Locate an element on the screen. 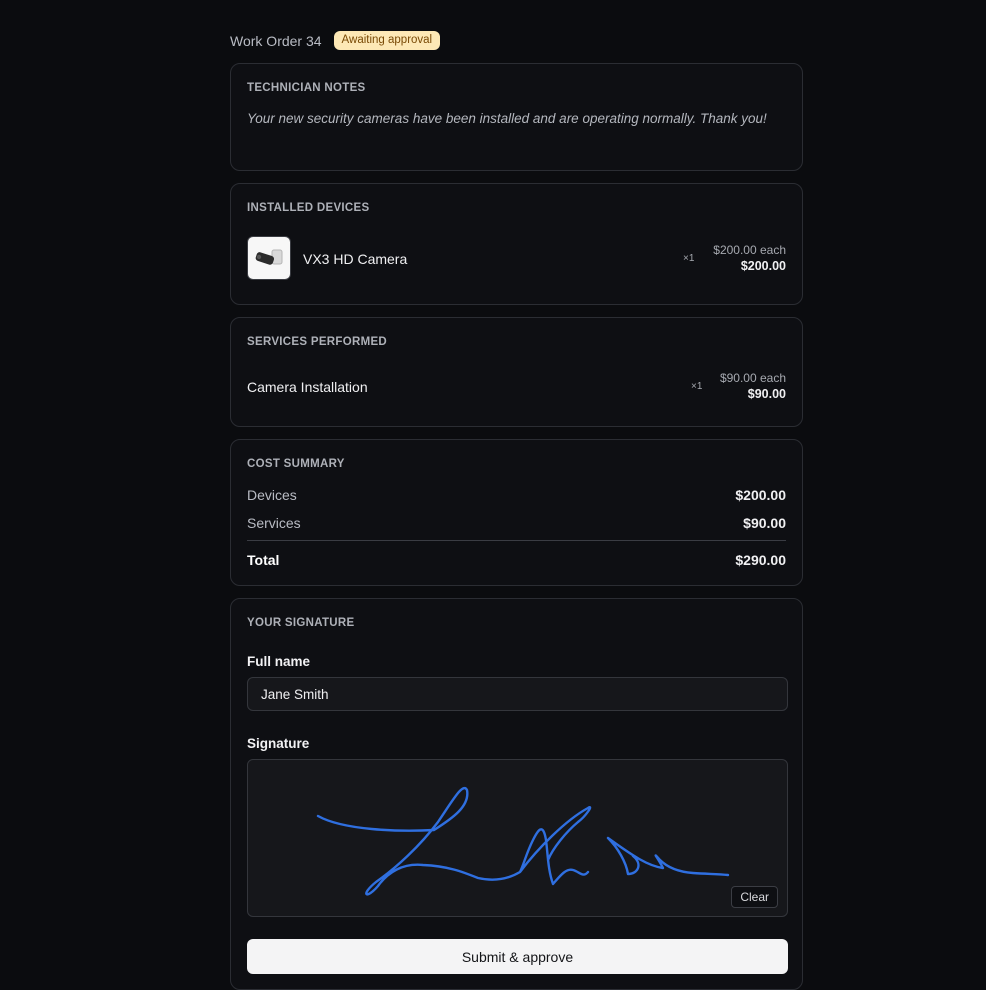  submit-approve-button: Submit & approve is located at coordinates (517, 956).